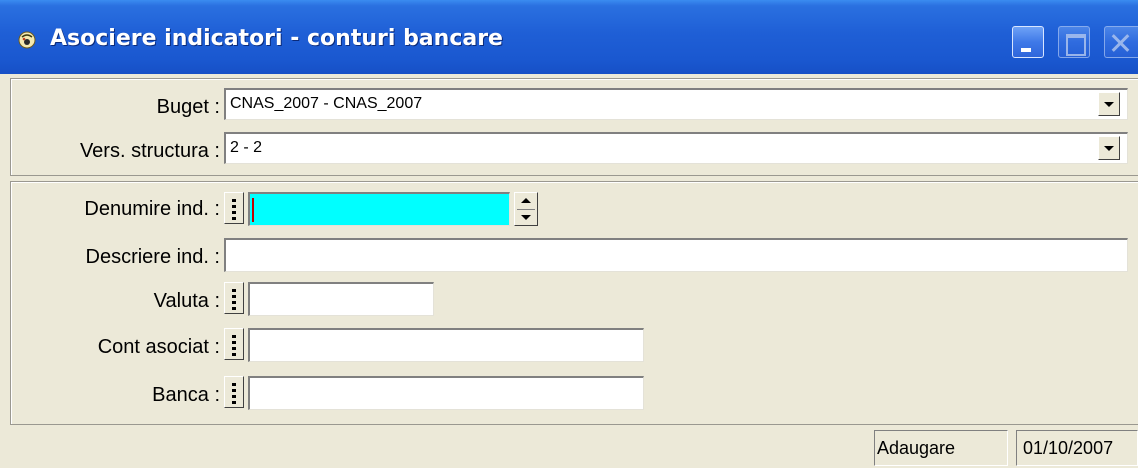  What do you see at coordinates (341, 299) in the screenshot?
I see `valuta-input` at bounding box center [341, 299].